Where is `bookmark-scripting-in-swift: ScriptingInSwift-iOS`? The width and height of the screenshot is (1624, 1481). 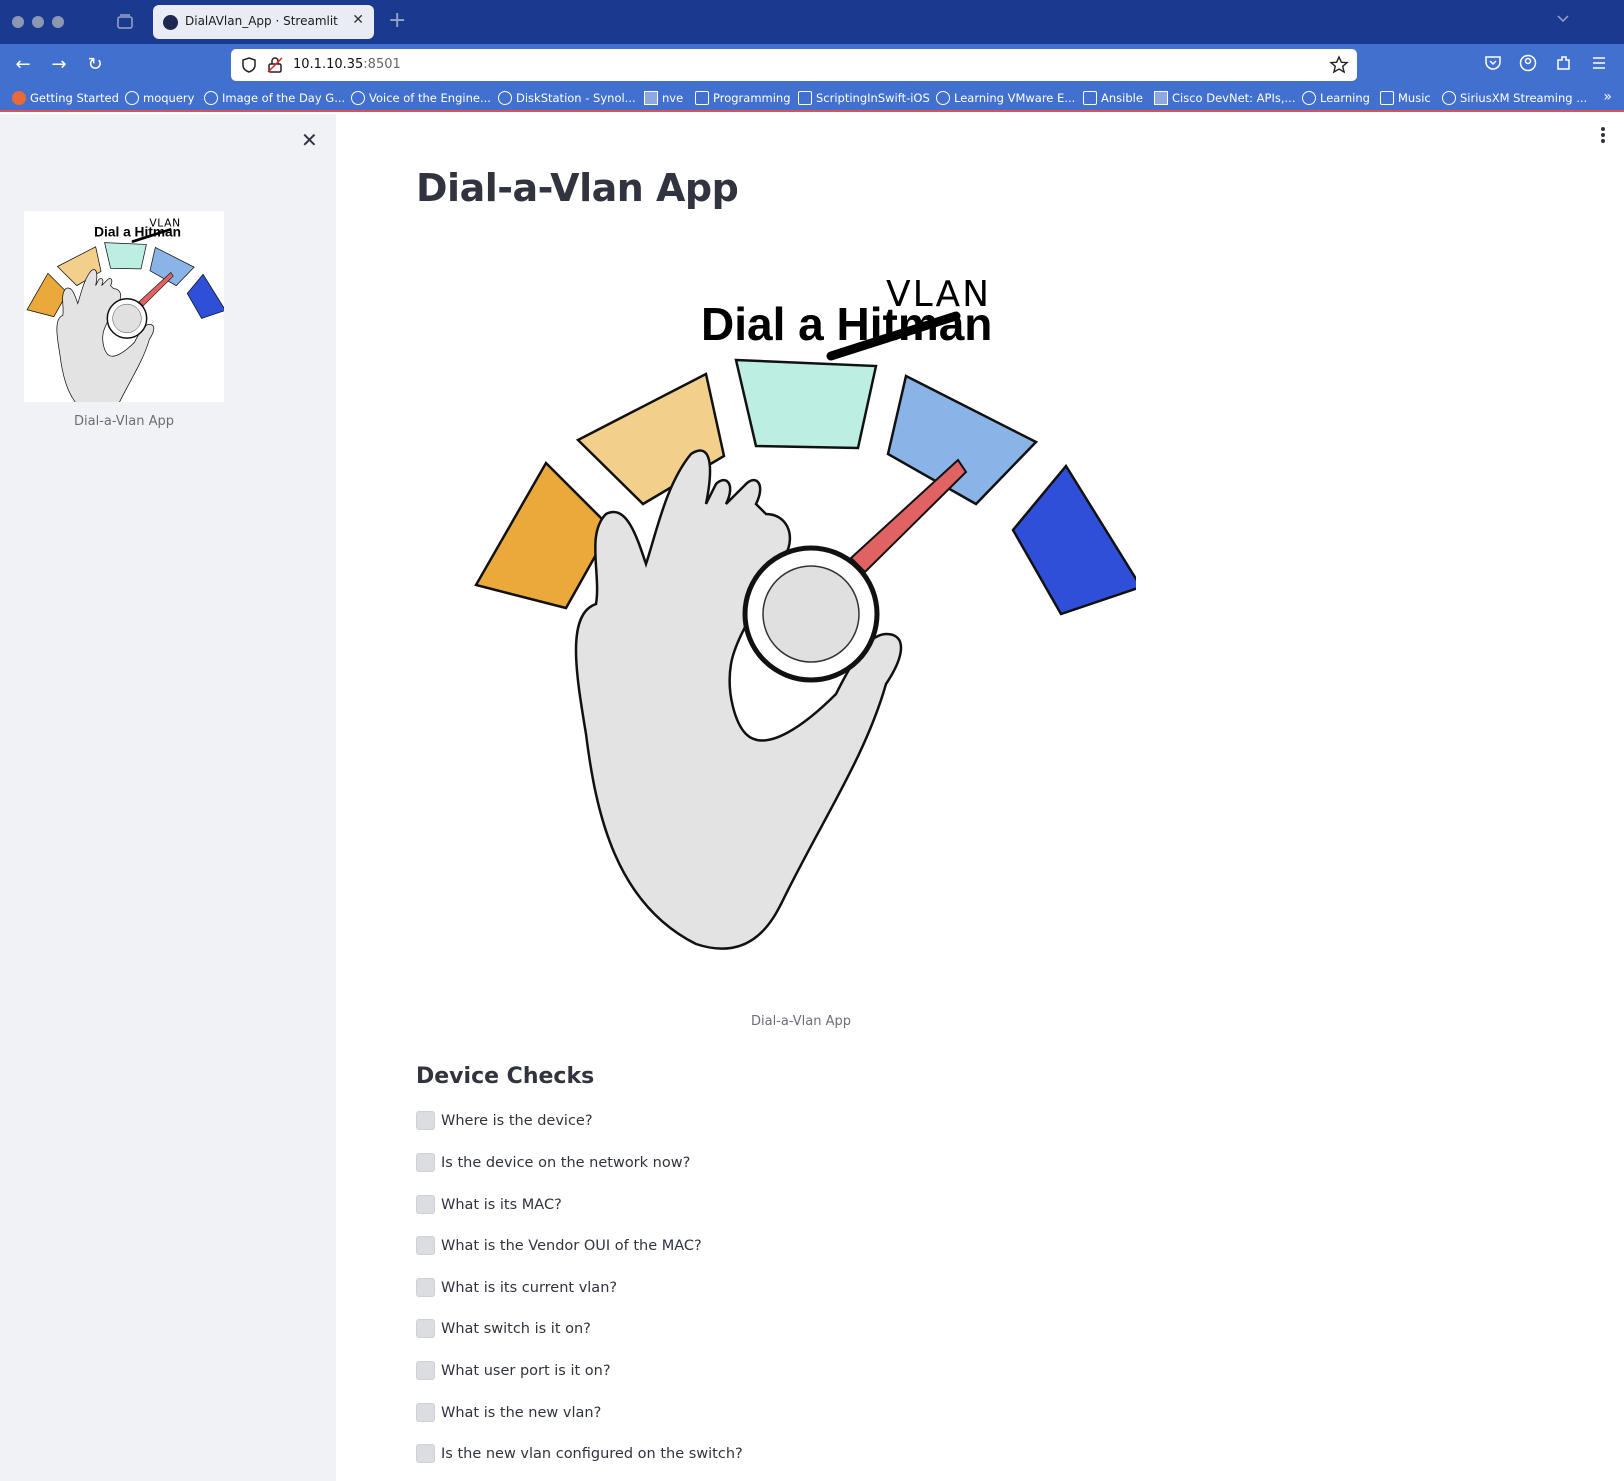 bookmark-scripting-in-swift: ScriptingInSwift-iOS is located at coordinates (864, 98).